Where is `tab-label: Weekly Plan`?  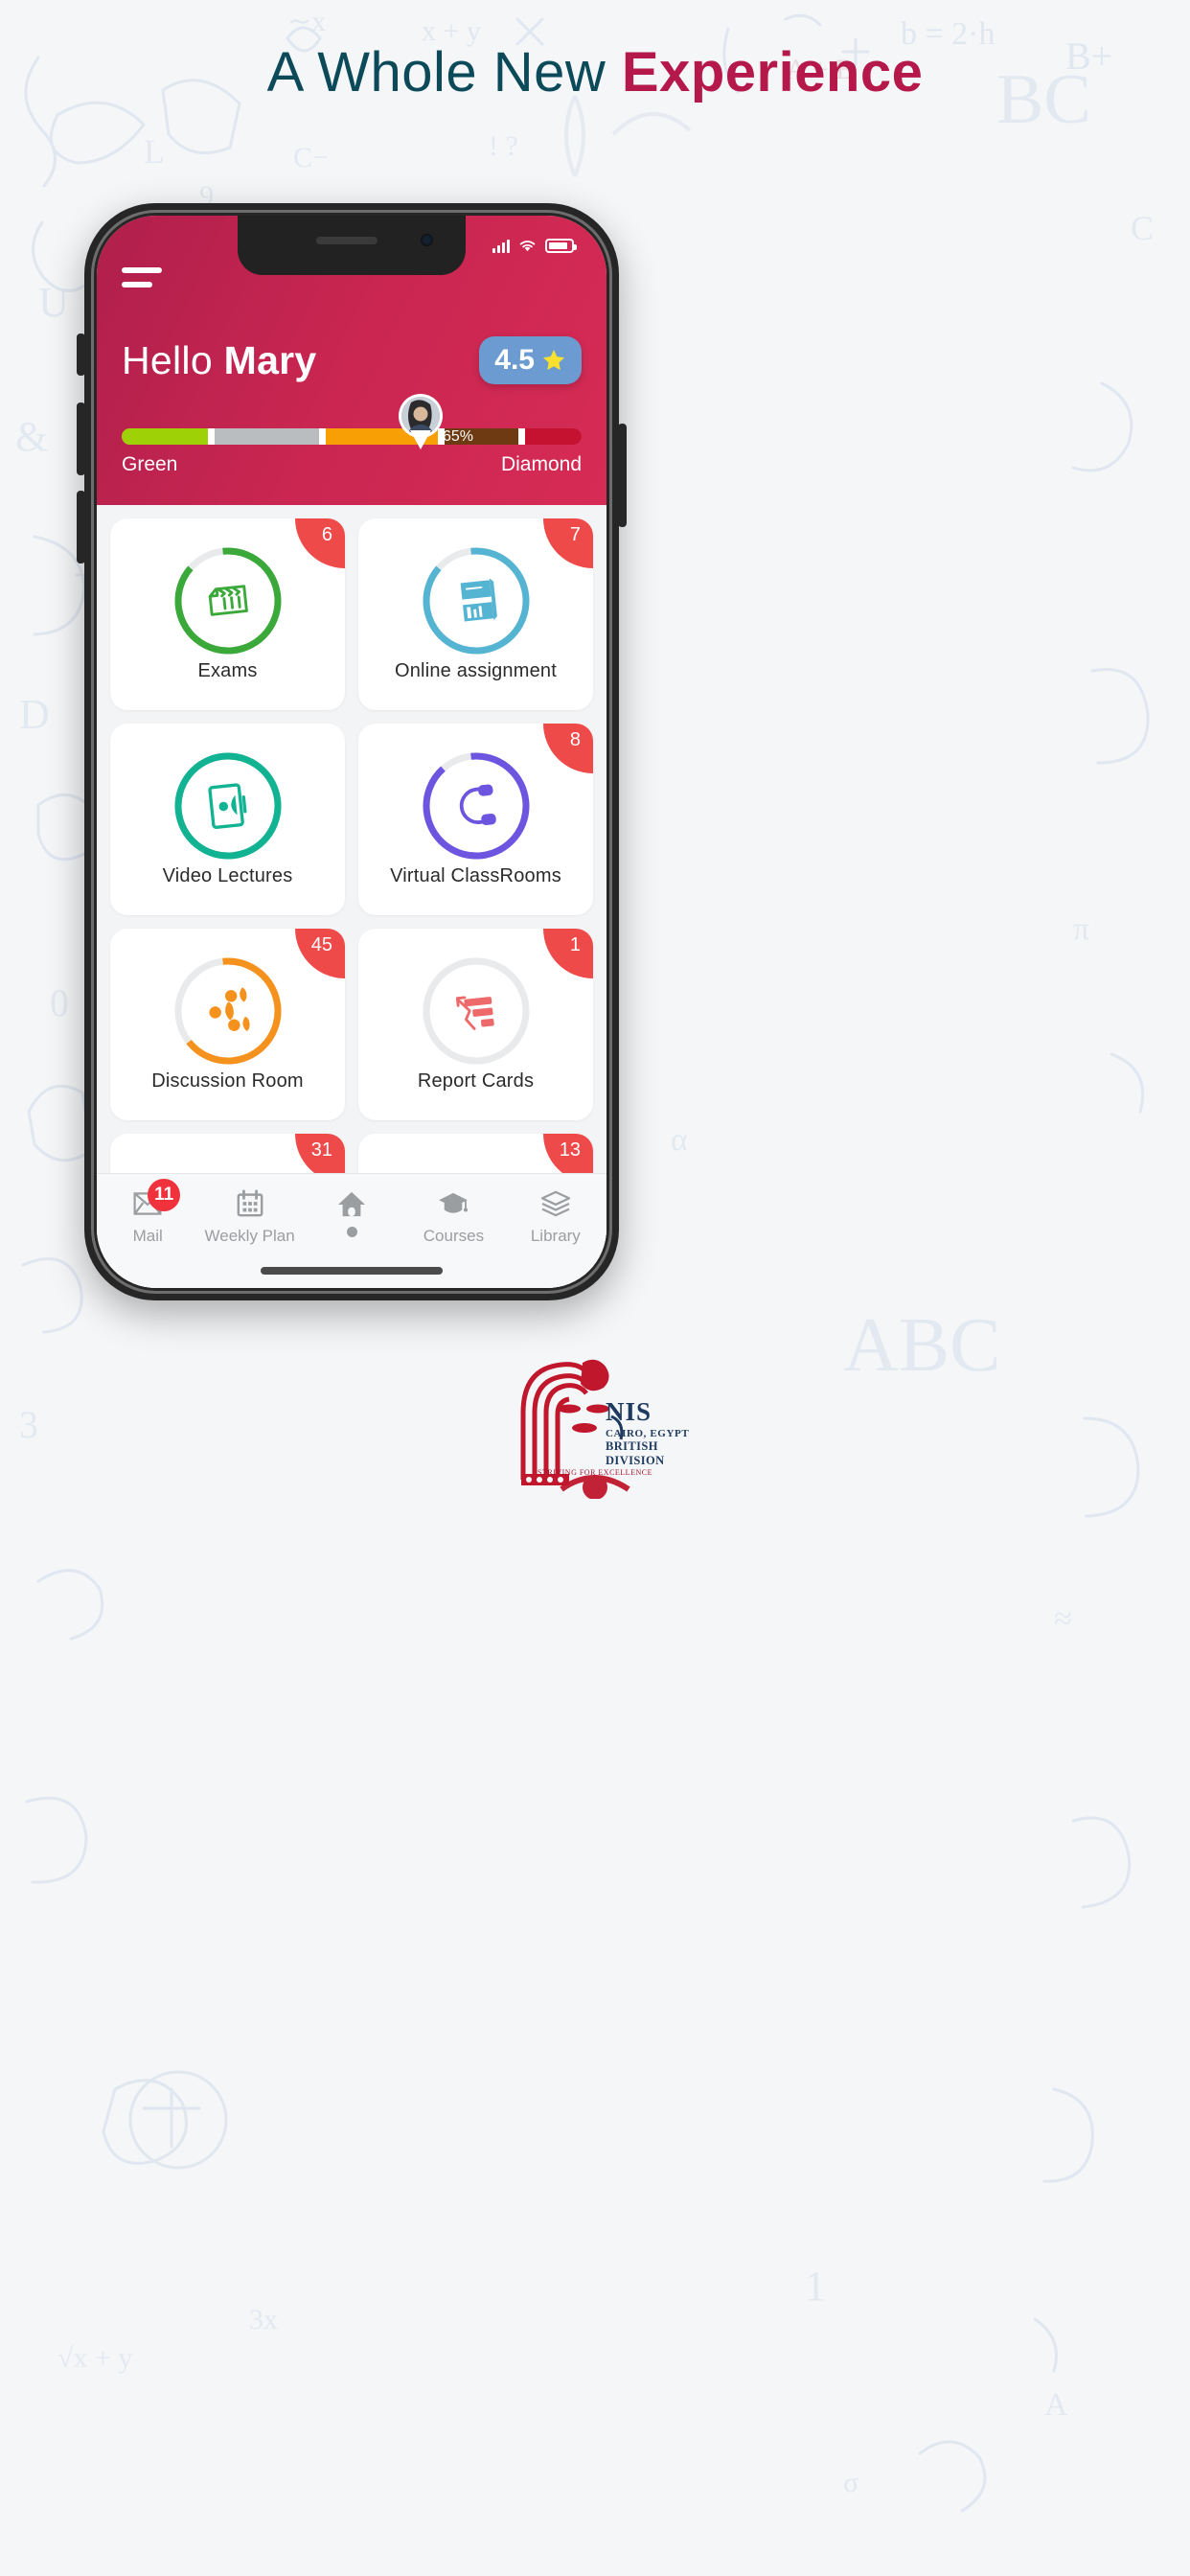 tab-label: Weekly Plan is located at coordinates (250, 1236).